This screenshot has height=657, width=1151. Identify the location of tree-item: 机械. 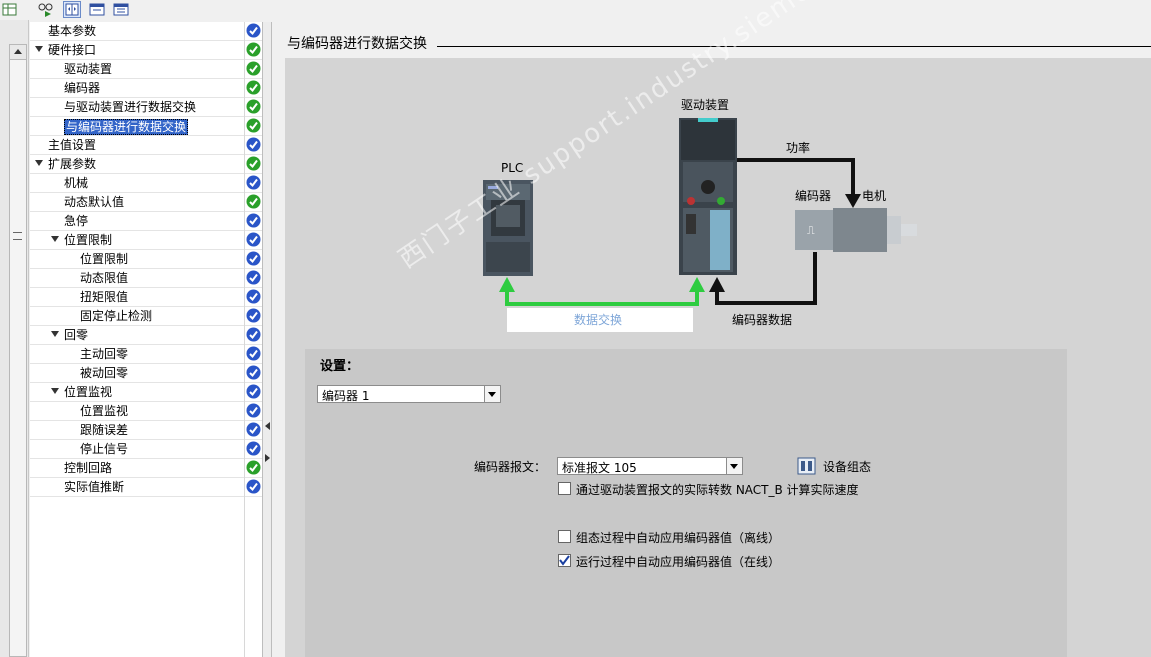
(146, 183).